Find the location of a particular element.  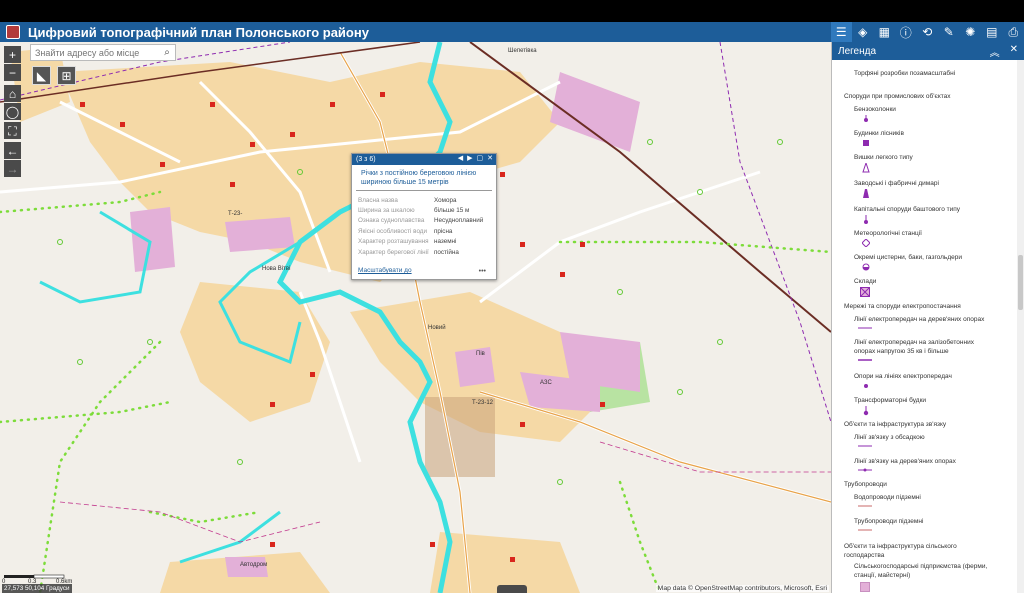

pipeline-icon is located at coordinates (865, 530).